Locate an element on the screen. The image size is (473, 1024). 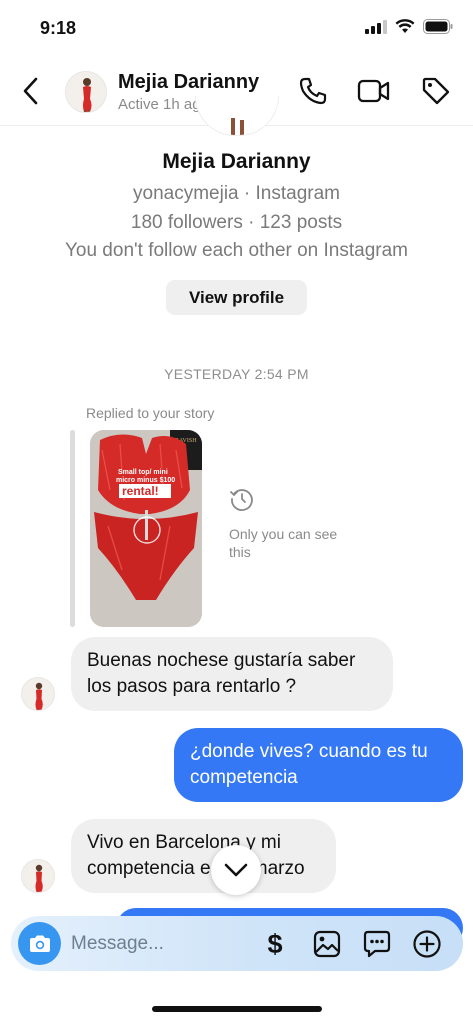
profile-photo-large is located at coordinates (237, 115).